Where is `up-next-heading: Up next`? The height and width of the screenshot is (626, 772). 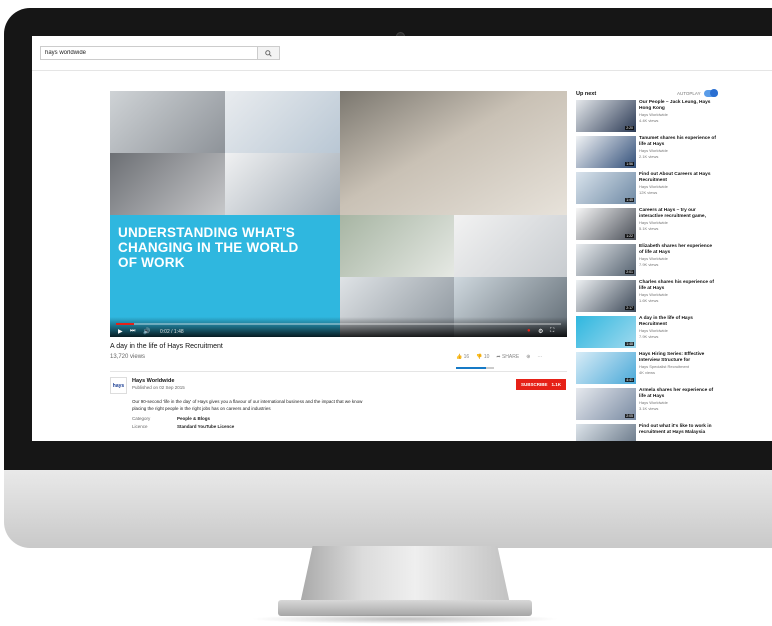 up-next-heading: Up next is located at coordinates (586, 94).